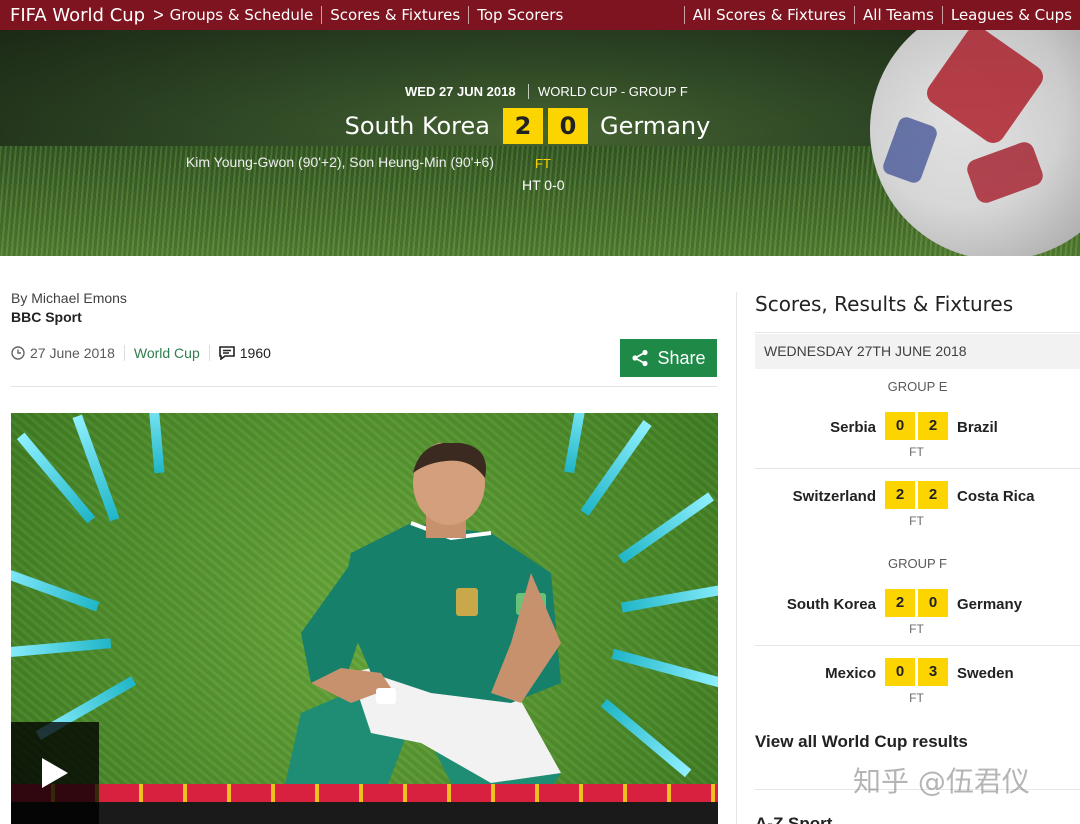 Image resolution: width=1080 pixels, height=824 pixels. What do you see at coordinates (18, 353) in the screenshot?
I see `clock-icon` at bounding box center [18, 353].